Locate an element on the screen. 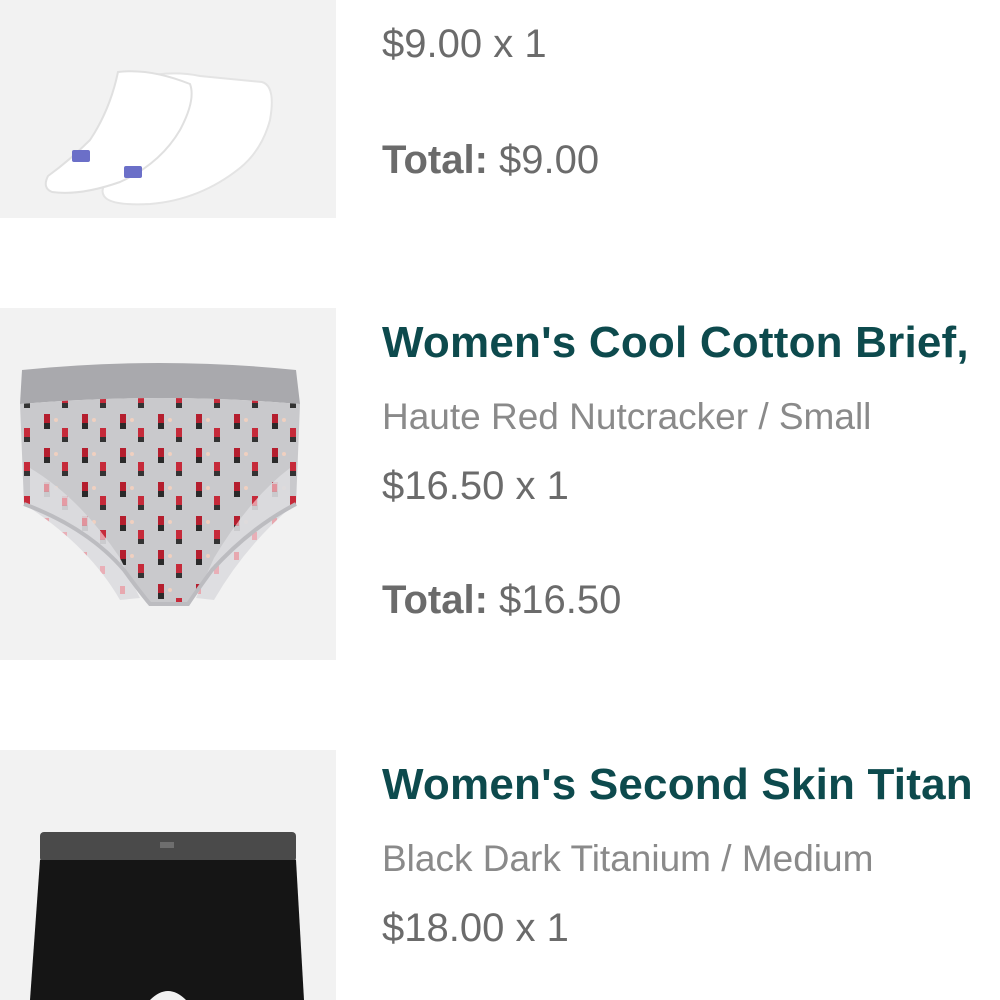 Image resolution: width=1000 pixels, height=1000 pixels. total-value: $16.50 is located at coordinates (560, 600).